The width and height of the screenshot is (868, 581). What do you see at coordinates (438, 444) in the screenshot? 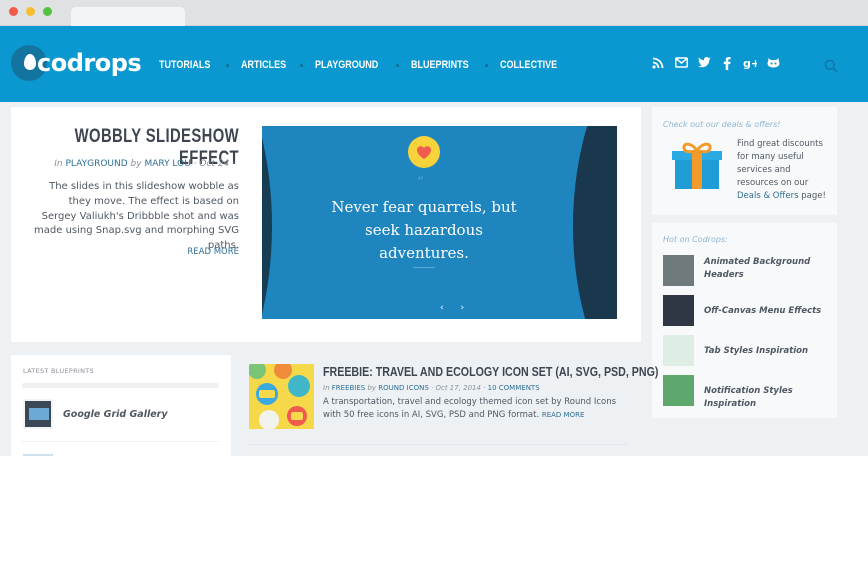
I see `post-divider` at bounding box center [438, 444].